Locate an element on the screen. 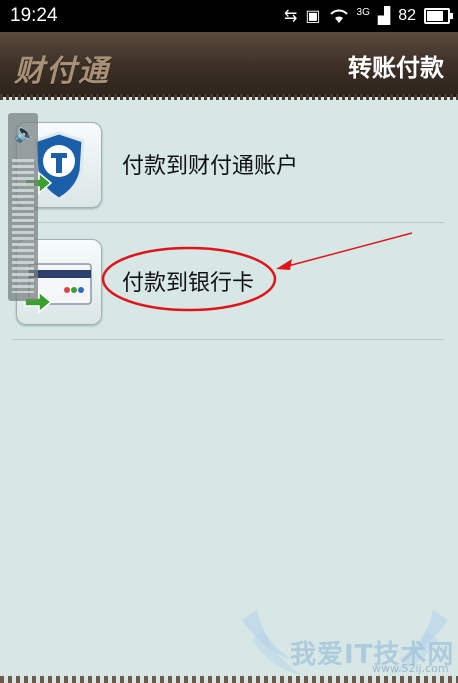 This screenshot has width=458, height=683. annotation-layer is located at coordinates (257, 272).